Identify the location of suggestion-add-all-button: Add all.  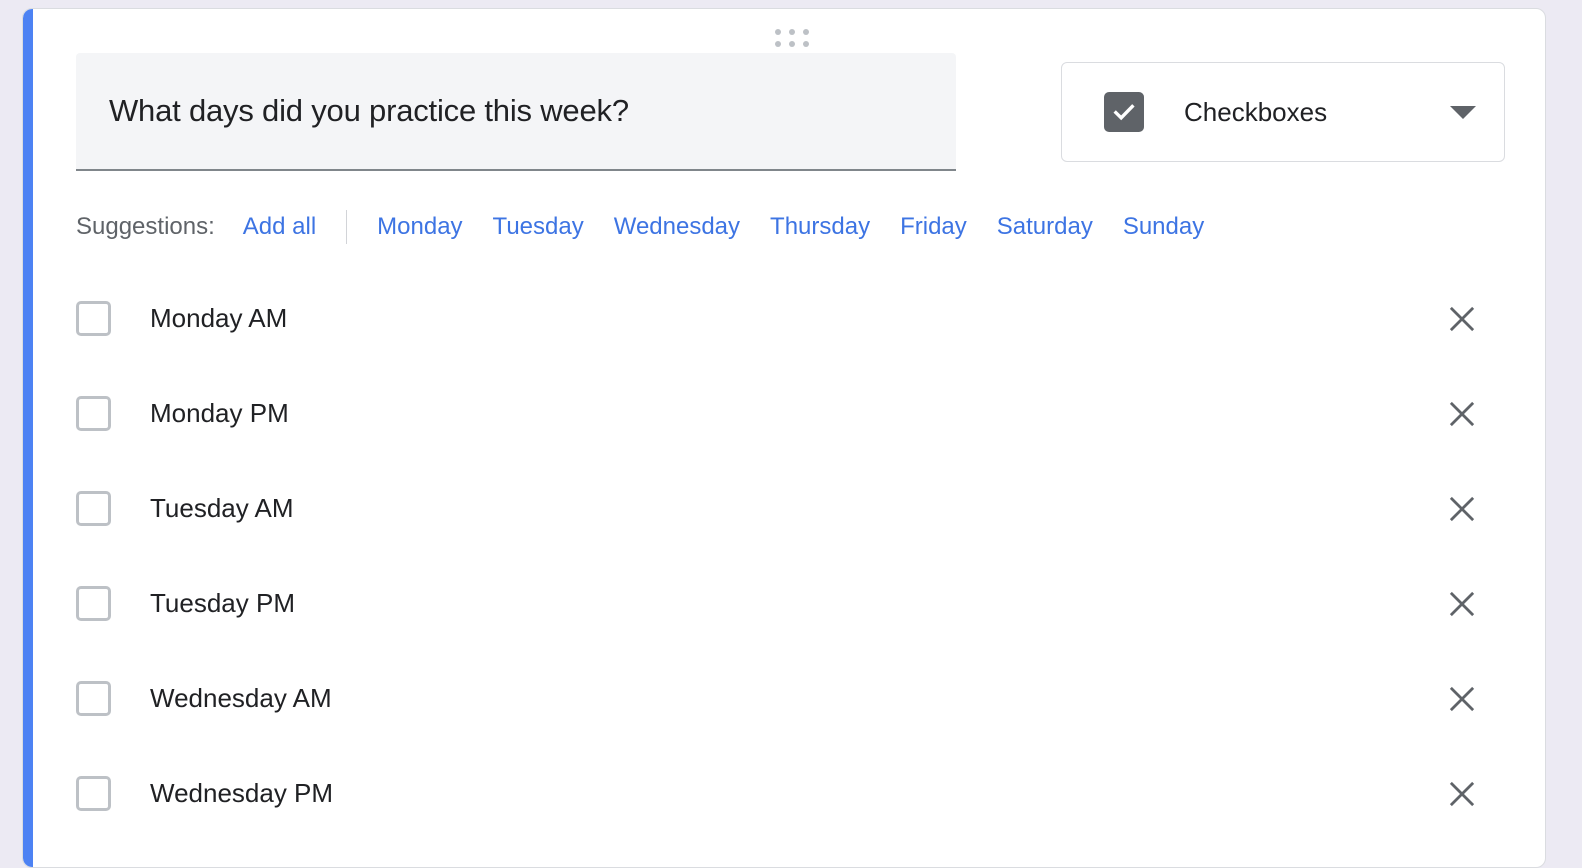
(279, 227).